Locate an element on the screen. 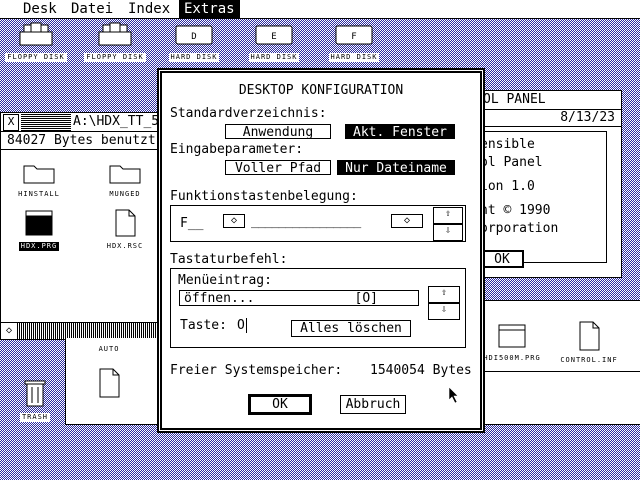 Image resolution: width=640 pixels, height=480 pixels. drive-letter: E is located at coordinates (273, 37).